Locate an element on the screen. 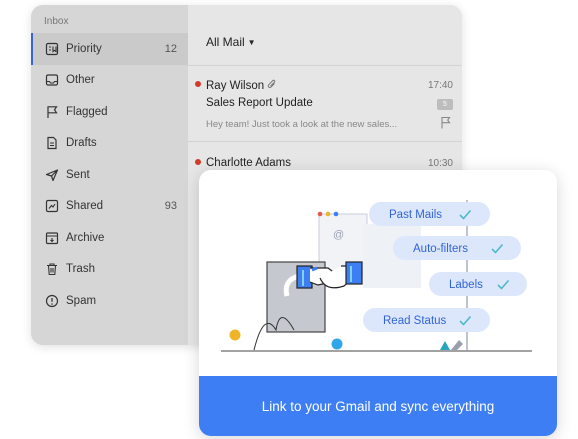  feature-pill-past-mails: Past Mails is located at coordinates (429, 214).